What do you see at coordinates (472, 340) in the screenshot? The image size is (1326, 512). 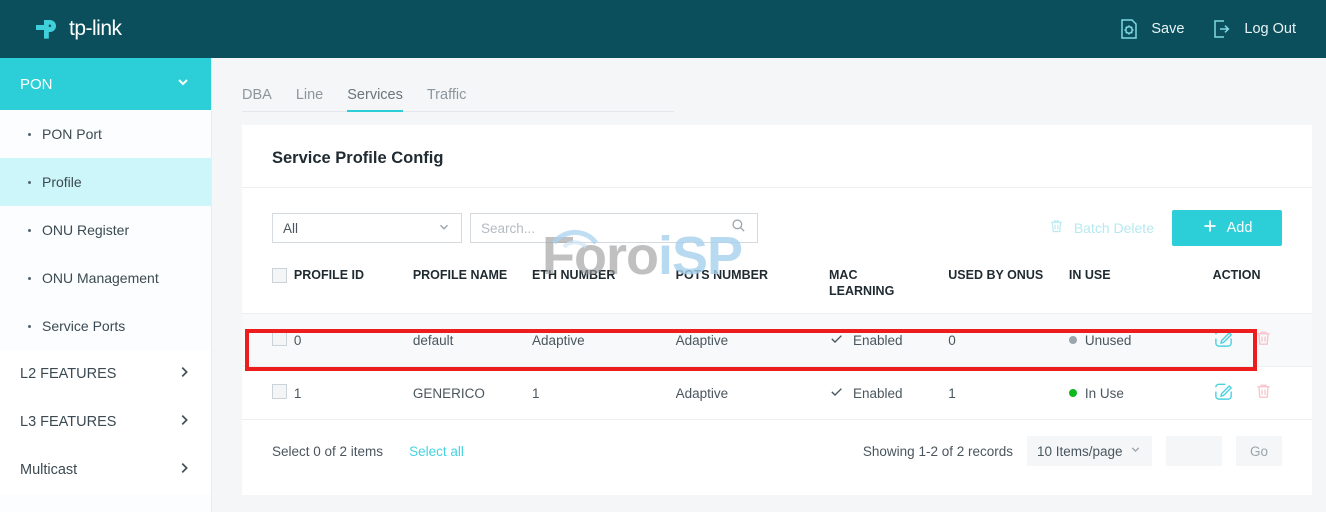 I see `cell-profile-name: default` at bounding box center [472, 340].